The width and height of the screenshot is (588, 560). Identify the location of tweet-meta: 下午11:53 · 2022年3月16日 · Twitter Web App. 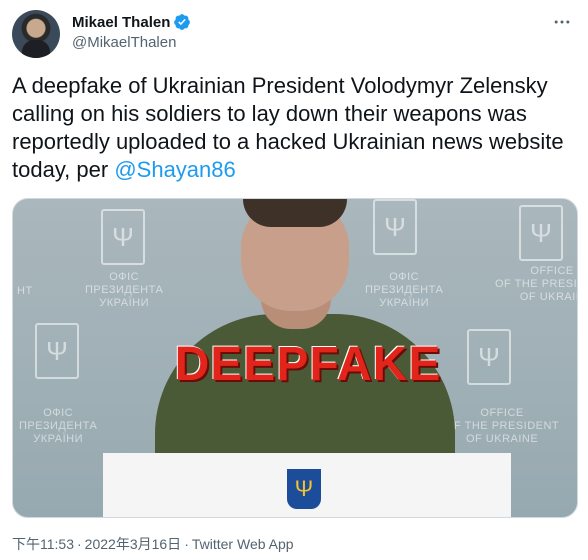
(153, 544).